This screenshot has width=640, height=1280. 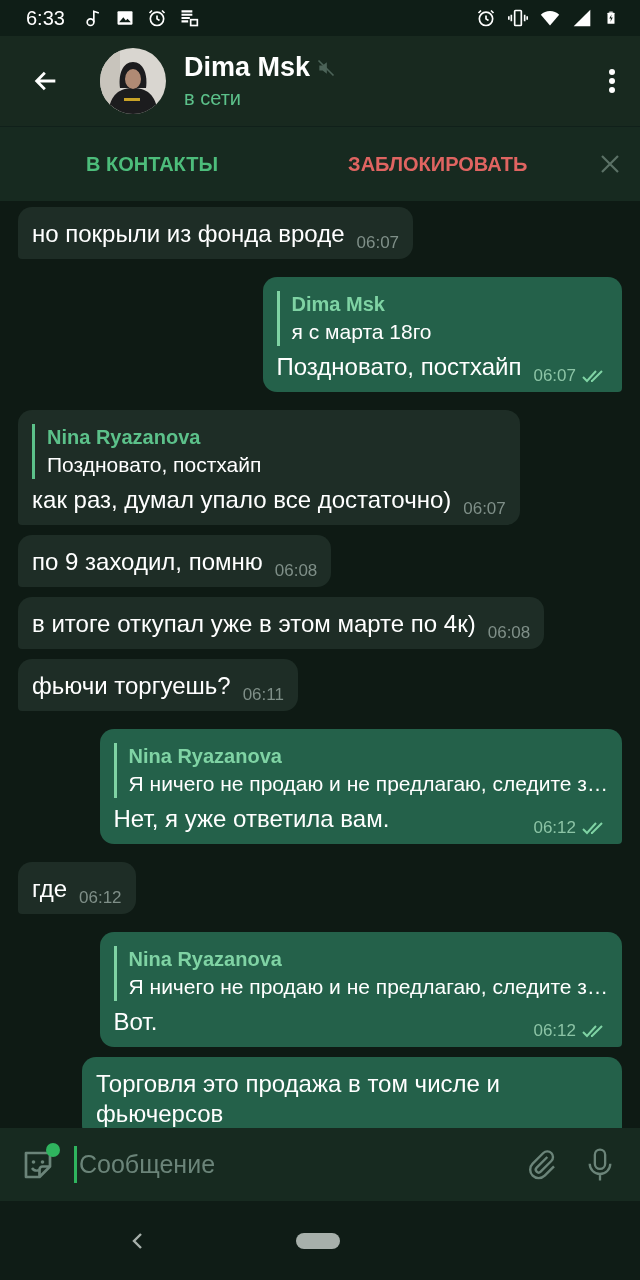 What do you see at coordinates (269, 451) in the screenshot?
I see `reply-quote: Nina Ryazanova Поздновато, постхайп` at bounding box center [269, 451].